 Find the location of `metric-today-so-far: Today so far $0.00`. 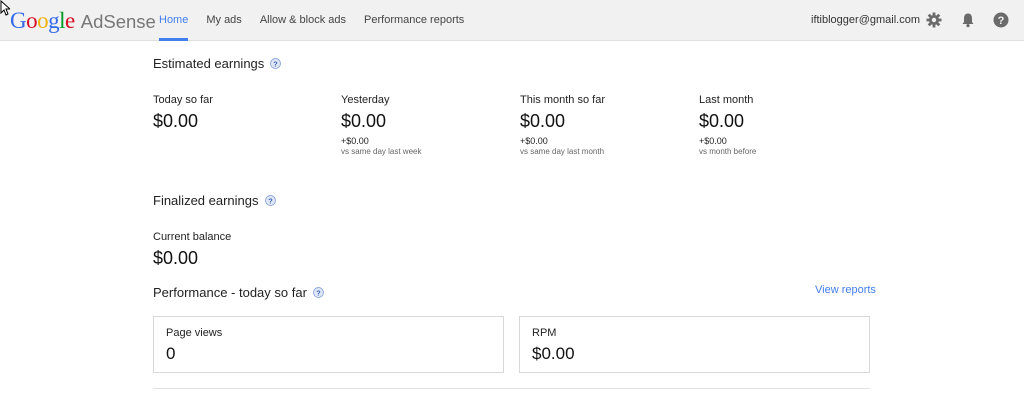

metric-today-so-far: Today so far $0.00 is located at coordinates (183, 113).